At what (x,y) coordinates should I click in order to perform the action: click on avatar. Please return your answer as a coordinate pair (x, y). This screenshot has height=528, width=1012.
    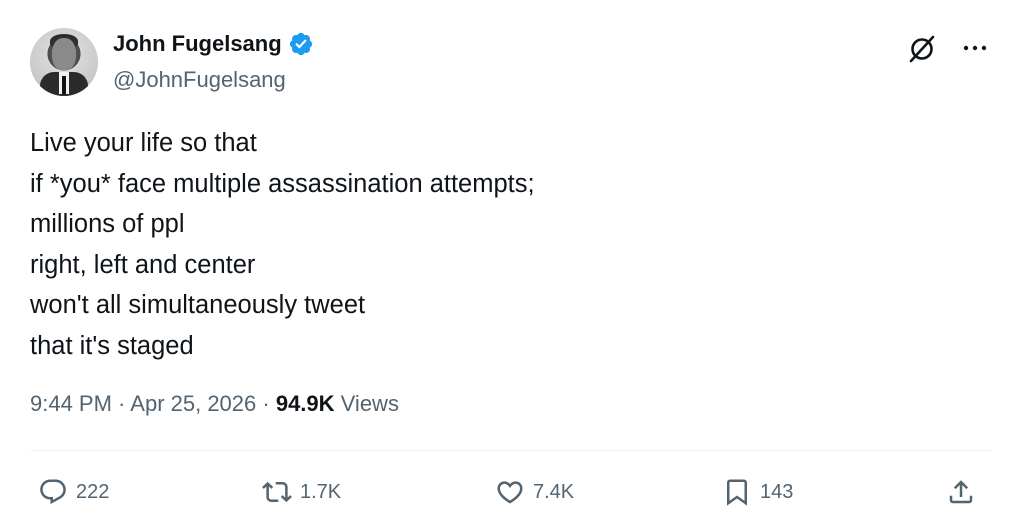
    Looking at the image, I should click on (64, 62).